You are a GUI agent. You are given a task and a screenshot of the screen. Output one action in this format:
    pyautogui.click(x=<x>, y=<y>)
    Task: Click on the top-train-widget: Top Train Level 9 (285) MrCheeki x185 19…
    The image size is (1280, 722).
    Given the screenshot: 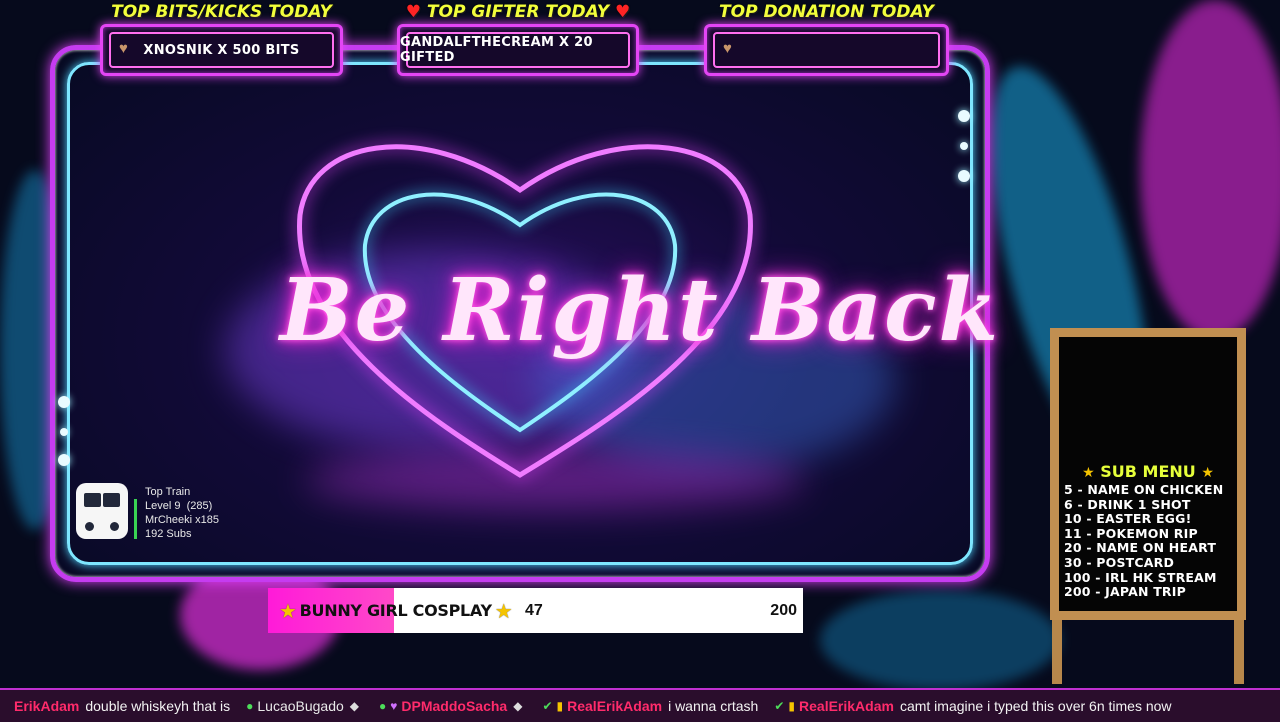 What is the action you would take?
    pyautogui.click(x=166, y=513)
    